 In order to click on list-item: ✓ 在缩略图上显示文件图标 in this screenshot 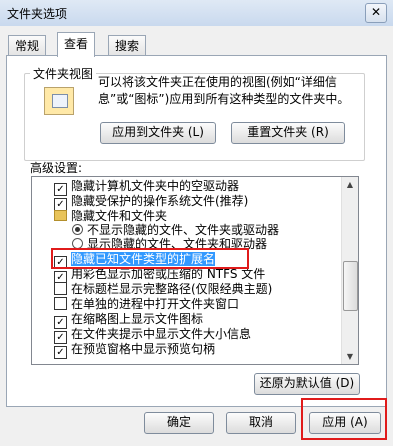, I will do `click(128, 320)`.